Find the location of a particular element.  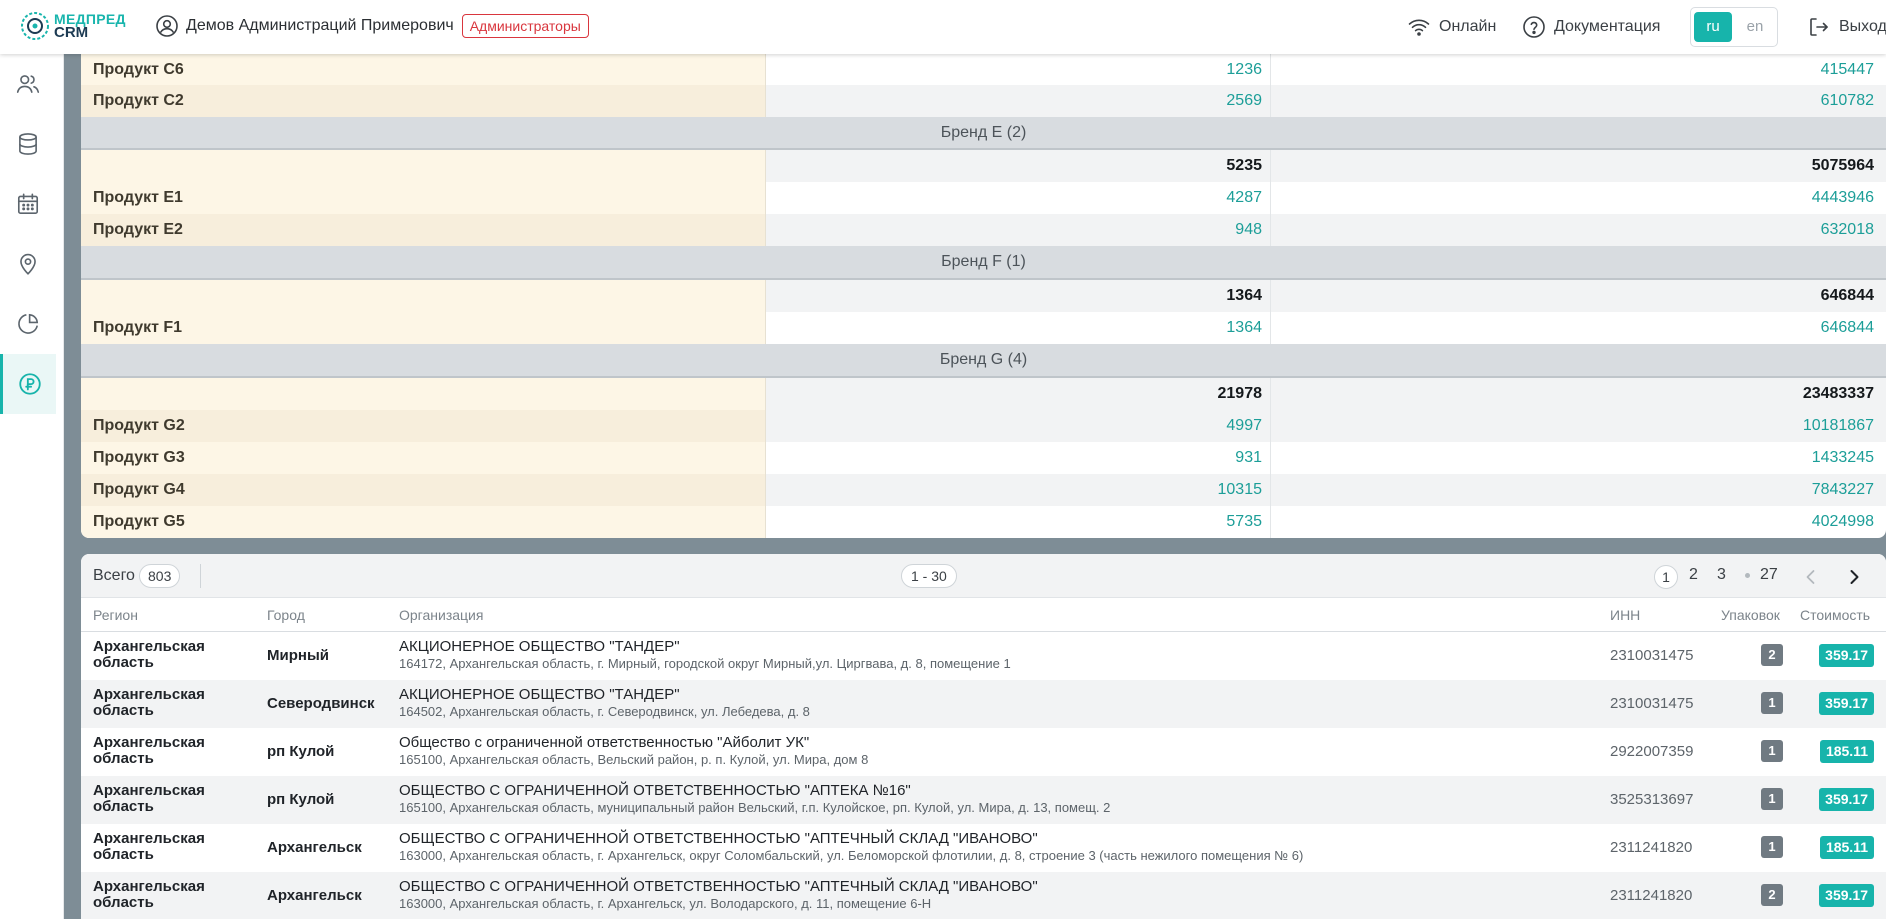

product-qty: 5735 is located at coordinates (1018, 522).